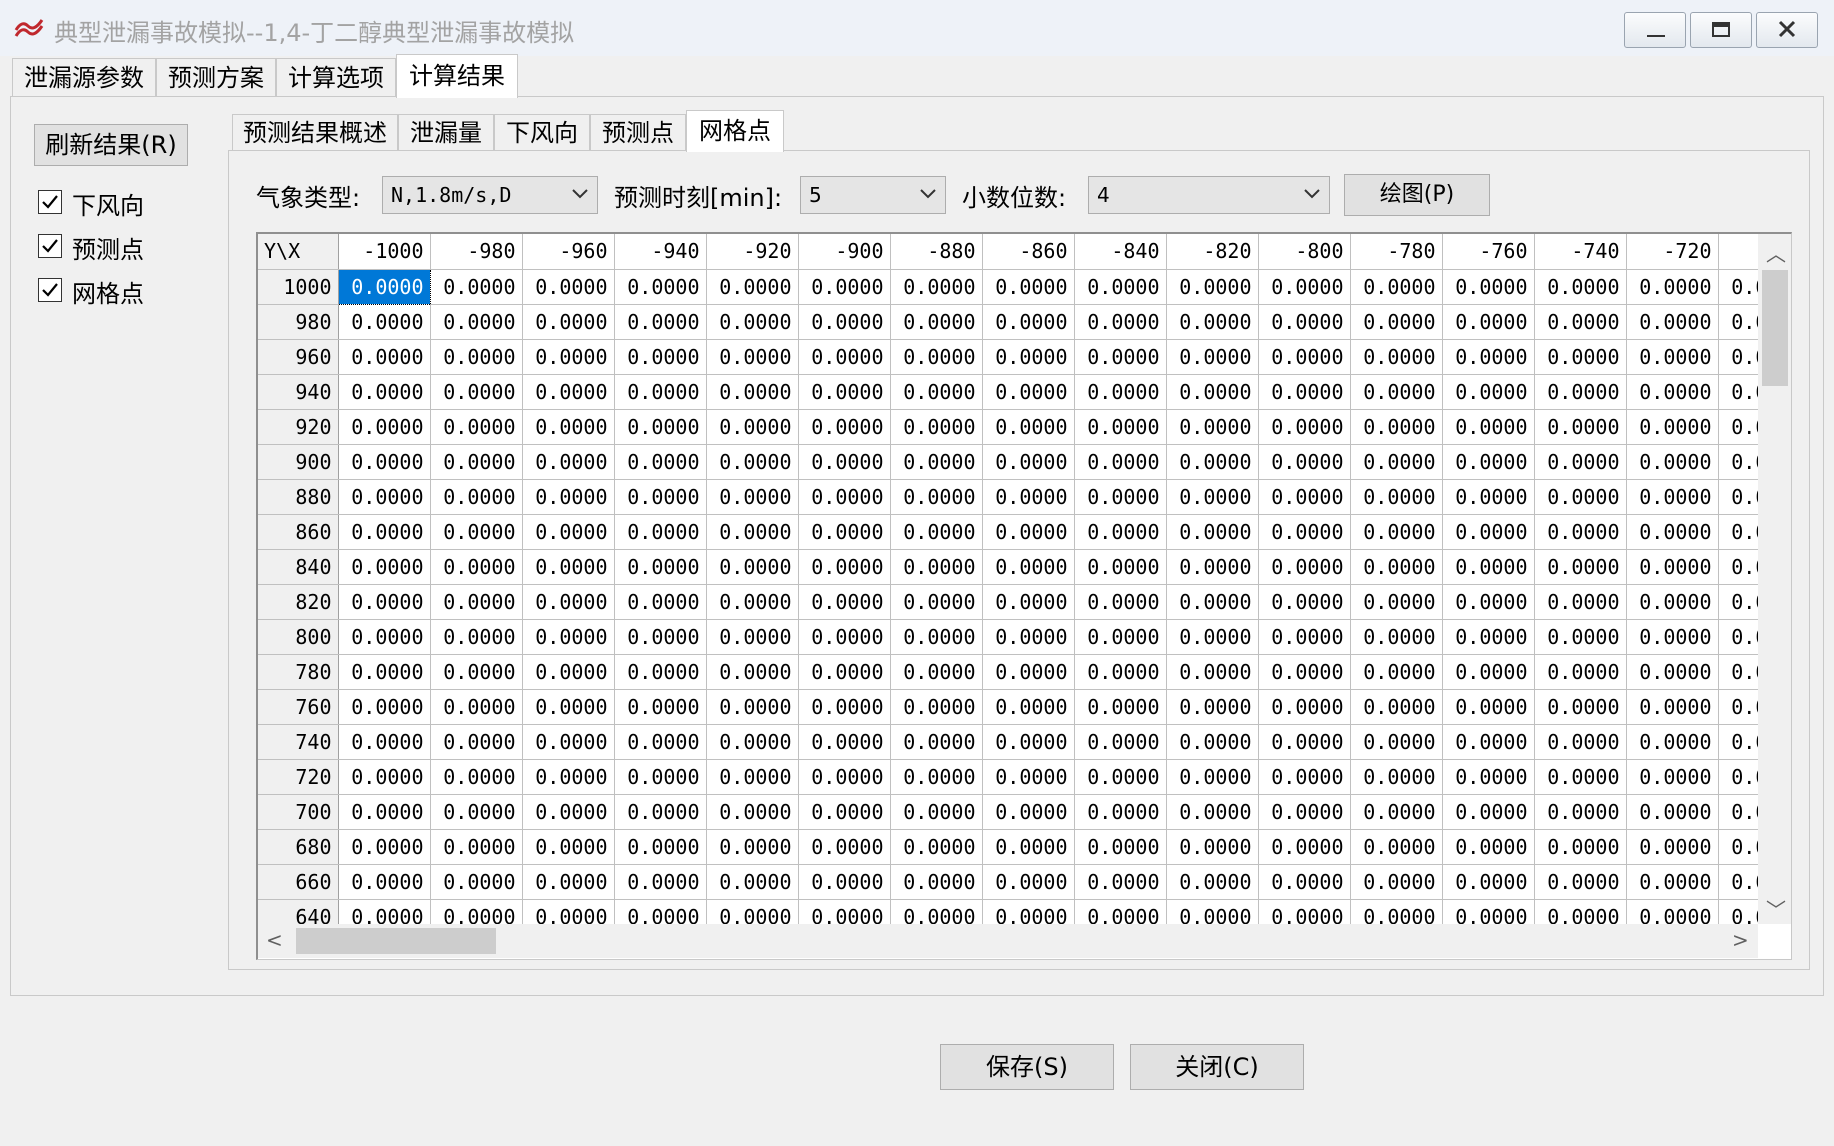 This screenshot has height=1146, width=1834. What do you see at coordinates (298, 777) in the screenshot?
I see `grid-row-header: 720` at bounding box center [298, 777].